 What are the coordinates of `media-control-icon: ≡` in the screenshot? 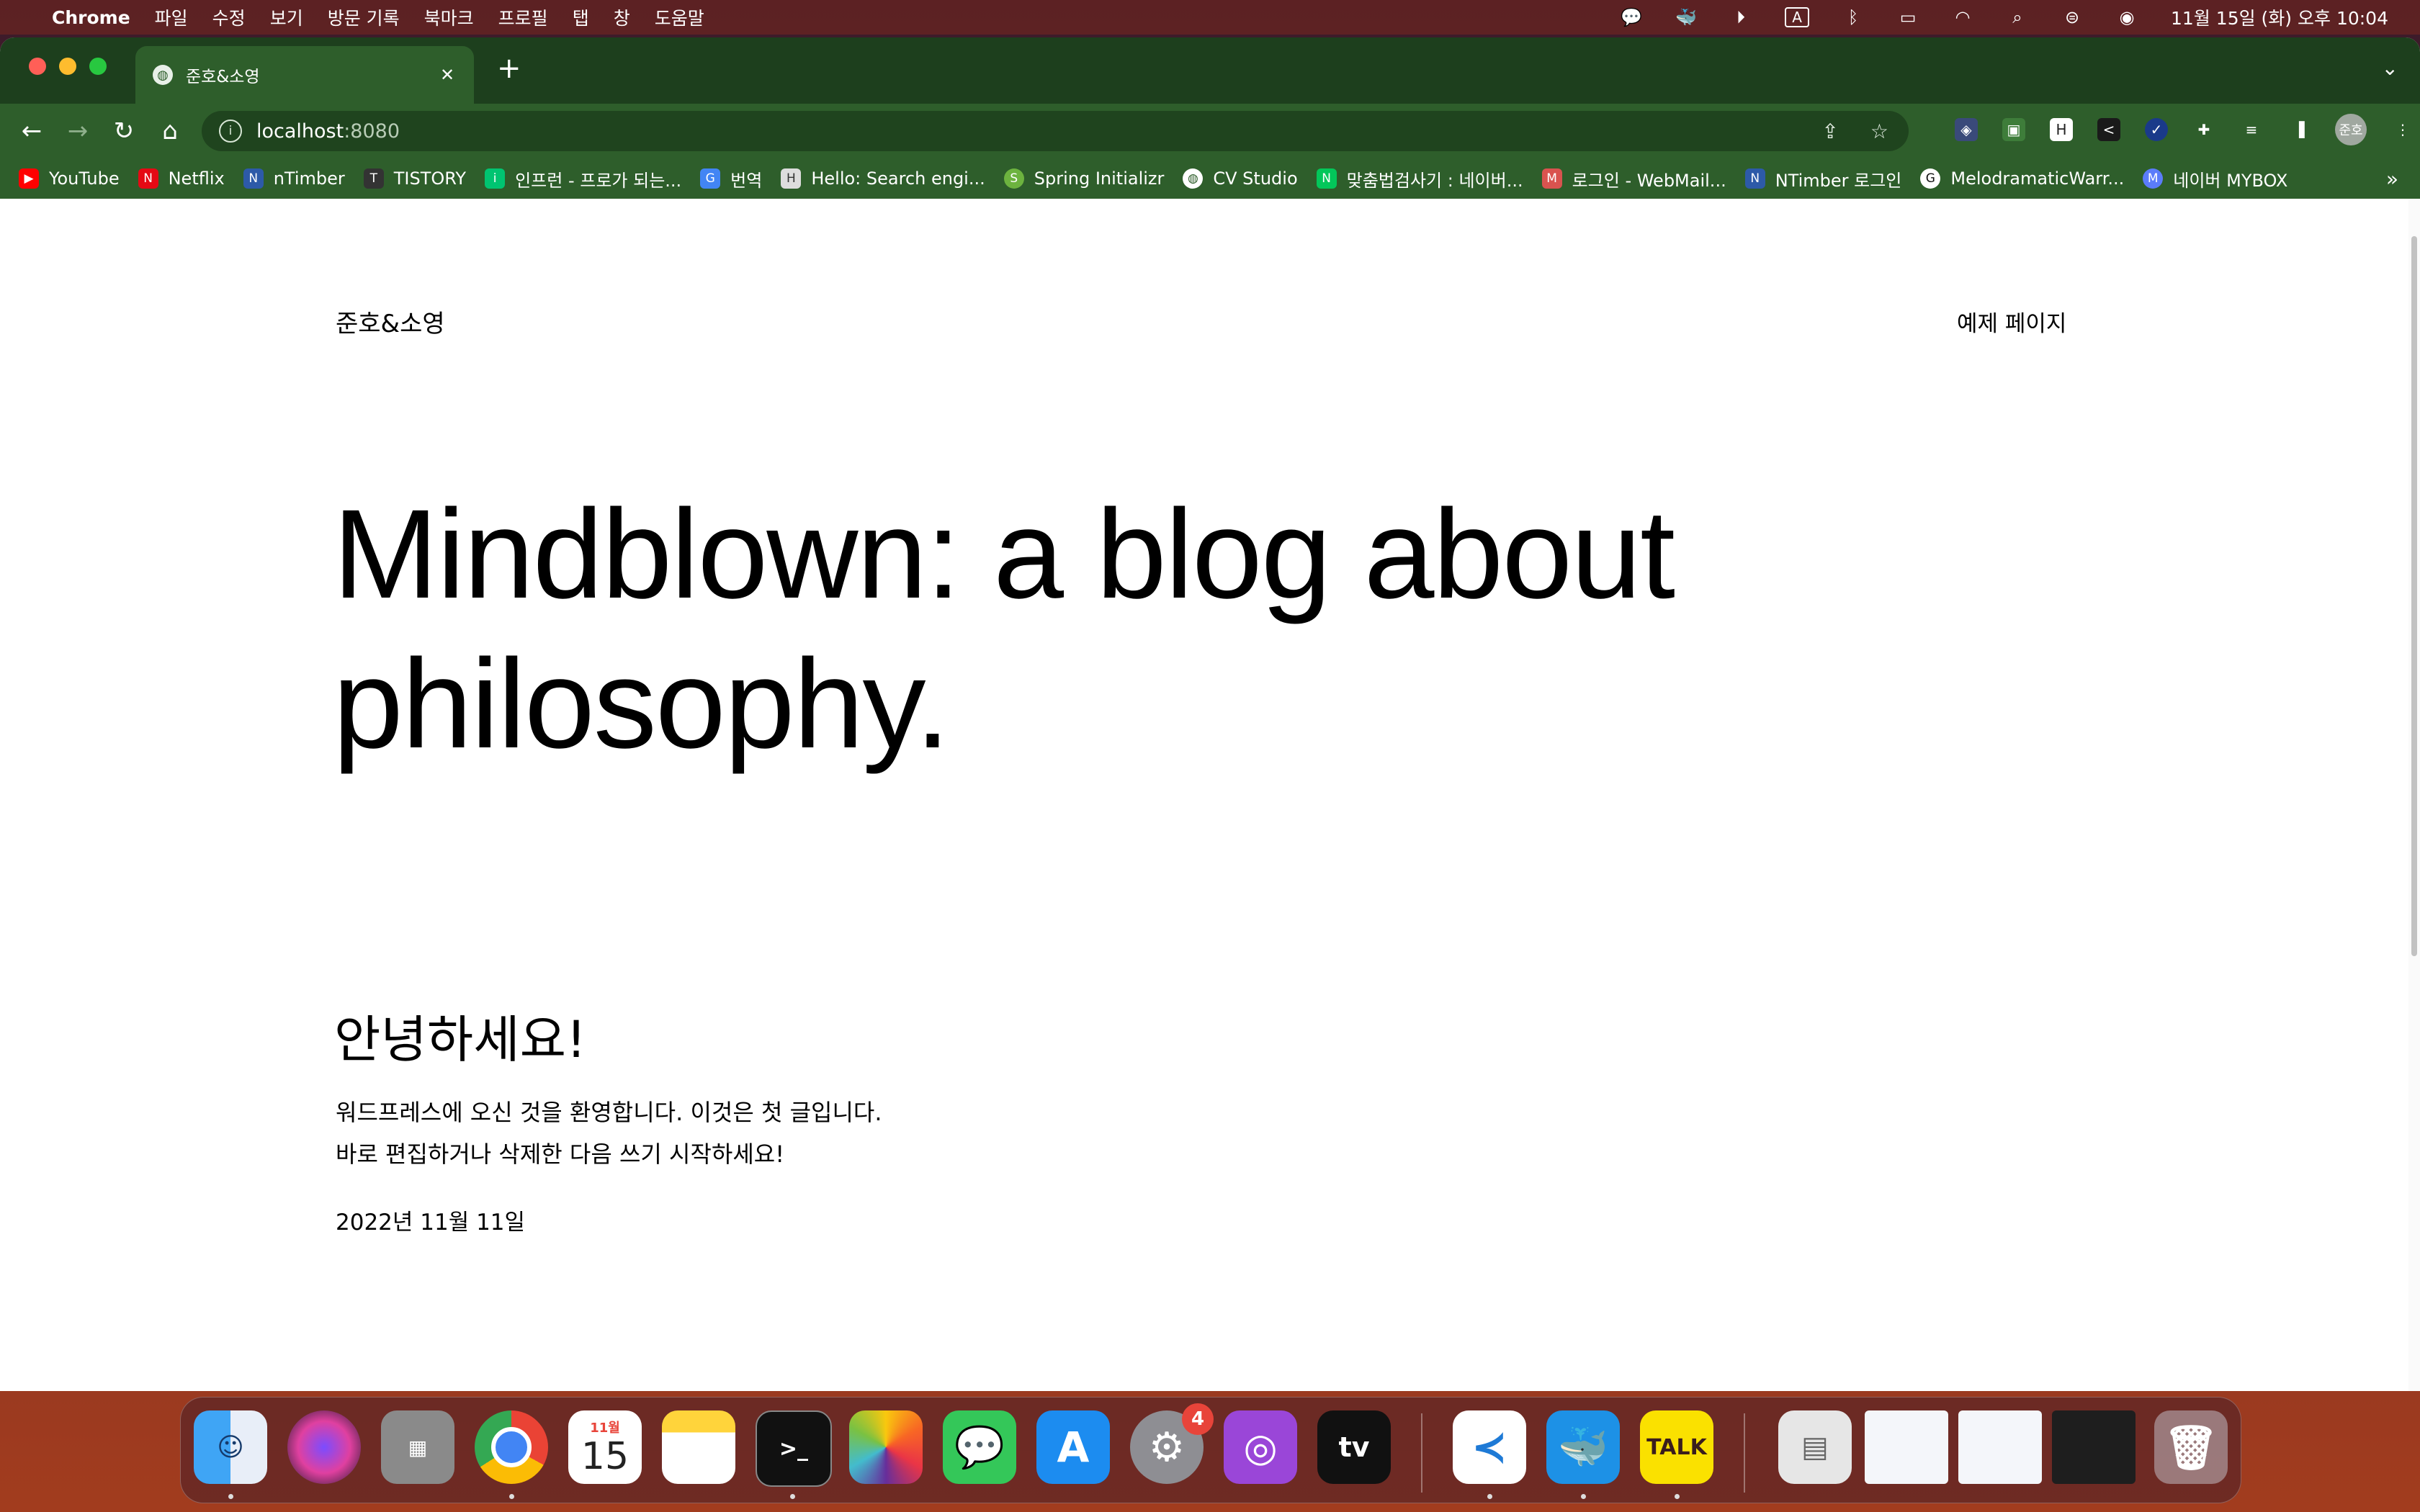 It's located at (2251, 129).